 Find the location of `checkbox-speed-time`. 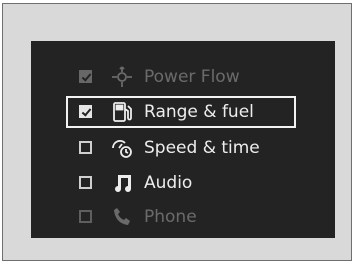

checkbox-speed-time is located at coordinates (85, 147).